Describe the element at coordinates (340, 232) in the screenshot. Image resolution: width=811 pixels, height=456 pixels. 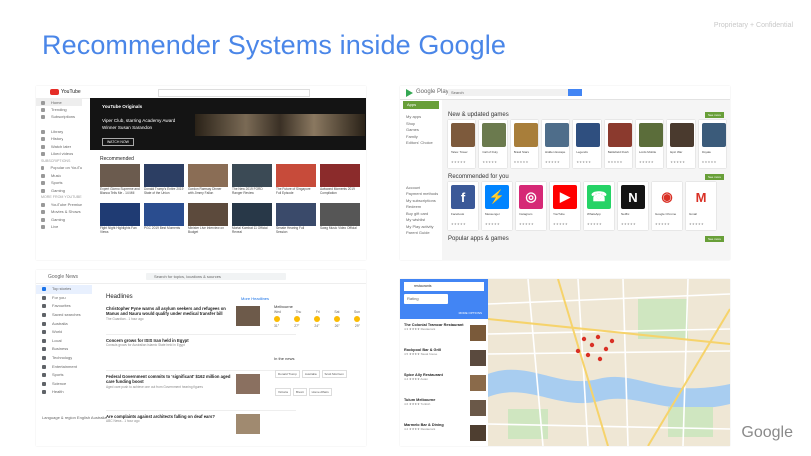
I see `video-title: Swag Music Video Official` at that location.